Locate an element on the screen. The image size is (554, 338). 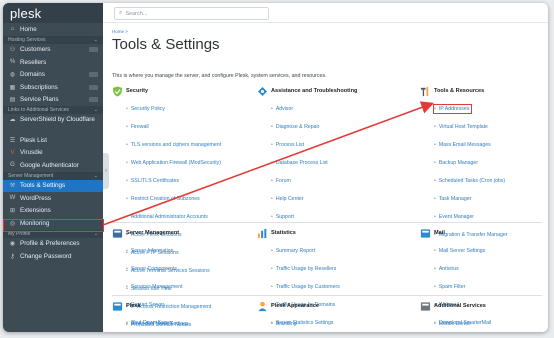
category-header: Server Management is located at coordinates (147, 233).